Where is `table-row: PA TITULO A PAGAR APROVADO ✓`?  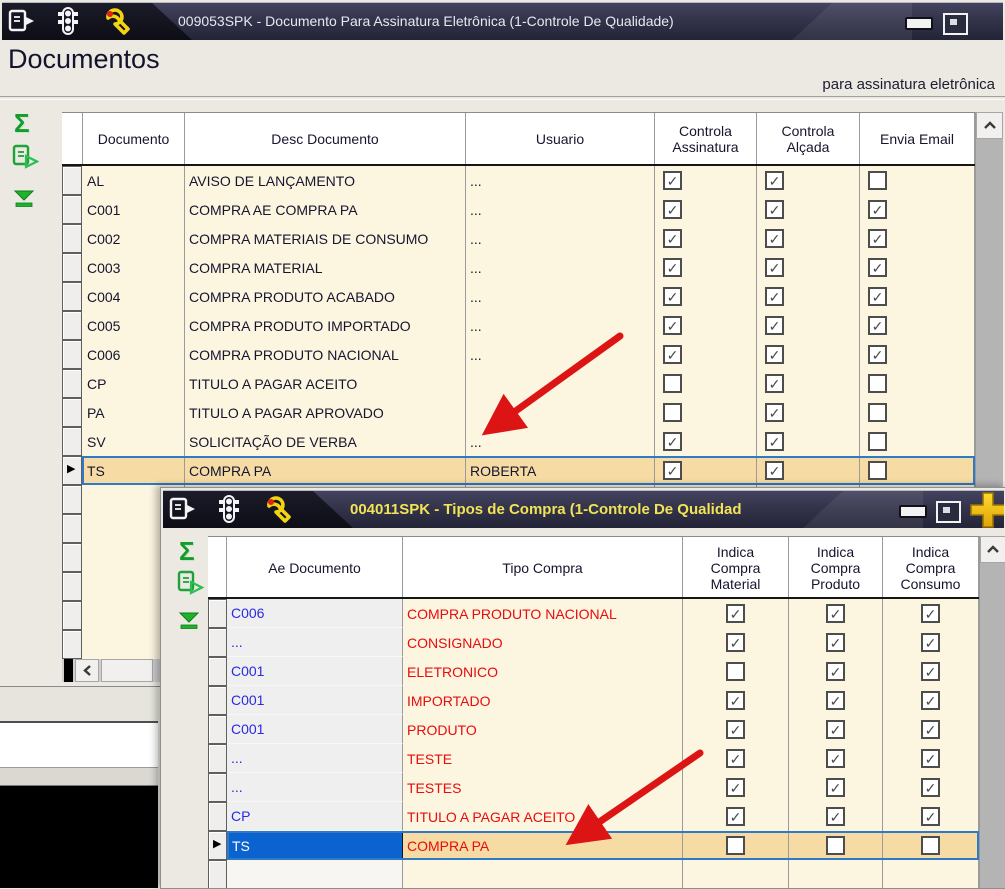 table-row: PA TITULO A PAGAR APROVADO ✓ is located at coordinates (518, 412).